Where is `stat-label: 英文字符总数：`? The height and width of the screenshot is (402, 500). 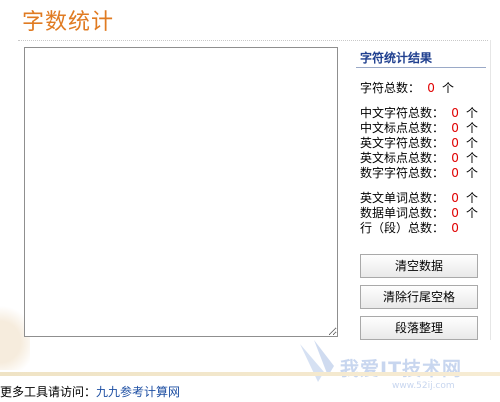
stat-label: 英文字符总数： is located at coordinates (402, 143).